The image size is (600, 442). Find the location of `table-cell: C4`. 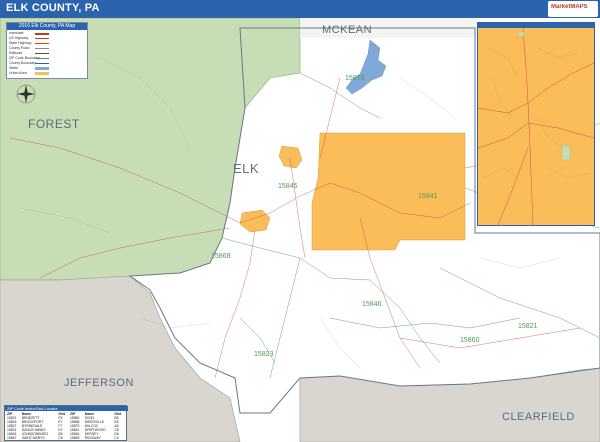

table-cell: C4 is located at coordinates (116, 438).